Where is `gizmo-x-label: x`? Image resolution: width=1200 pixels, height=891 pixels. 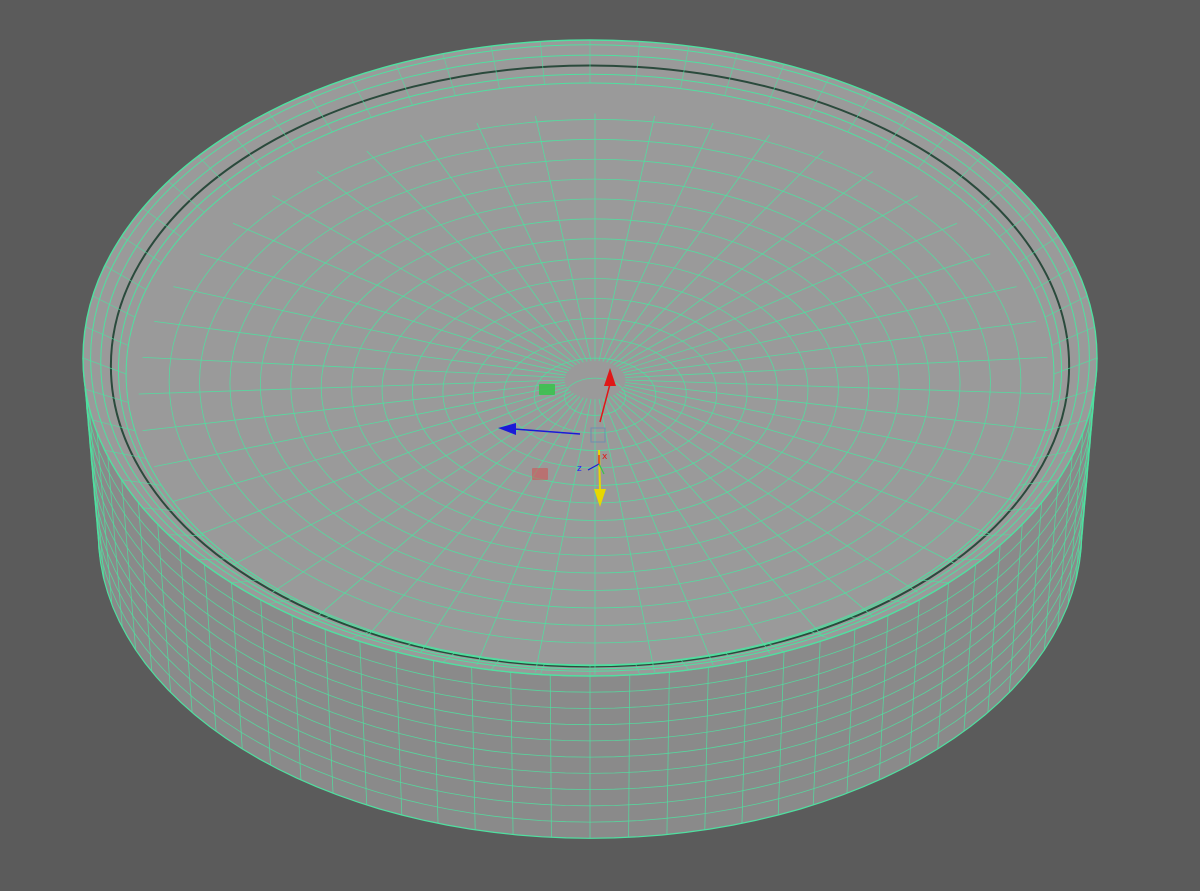
gizmo-x-label: x is located at coordinates (605, 457).